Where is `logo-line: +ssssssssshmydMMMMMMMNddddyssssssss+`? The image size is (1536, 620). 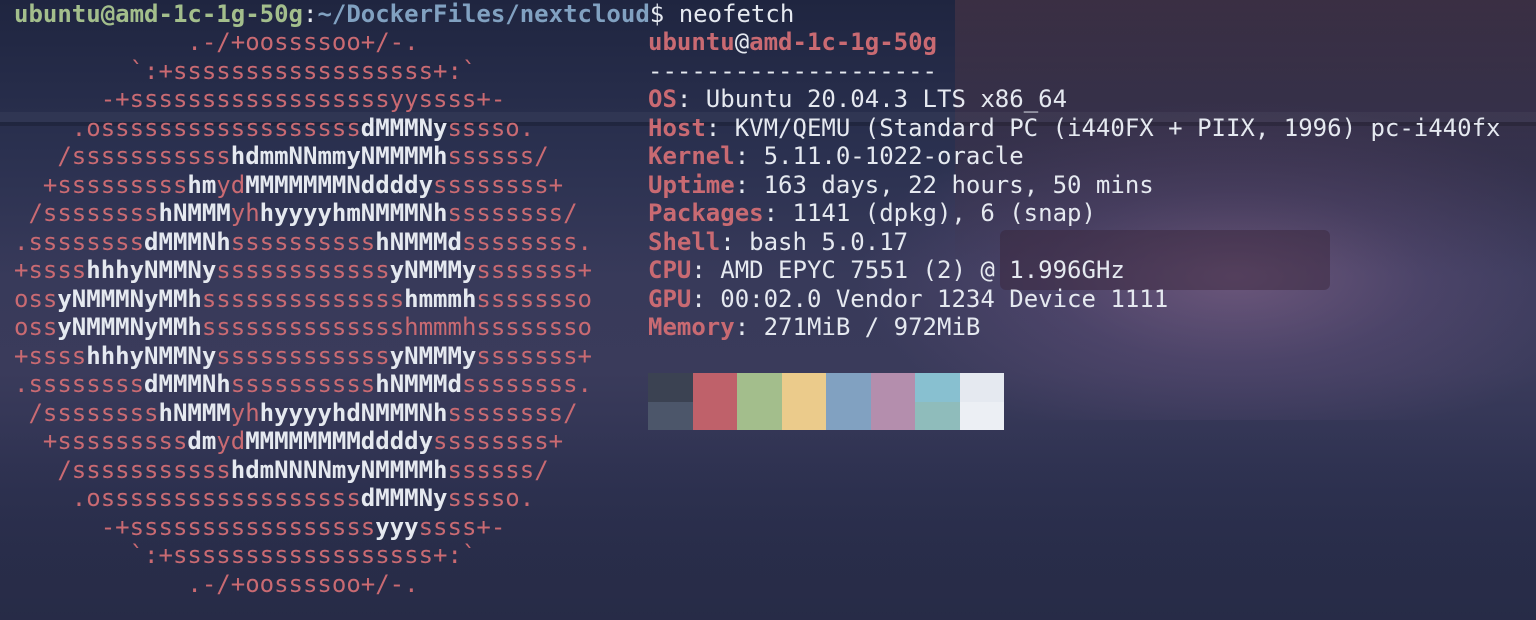
logo-line: +ssssssssshmydMMMMMMMNddddyssssssss+ is located at coordinates (288, 185).